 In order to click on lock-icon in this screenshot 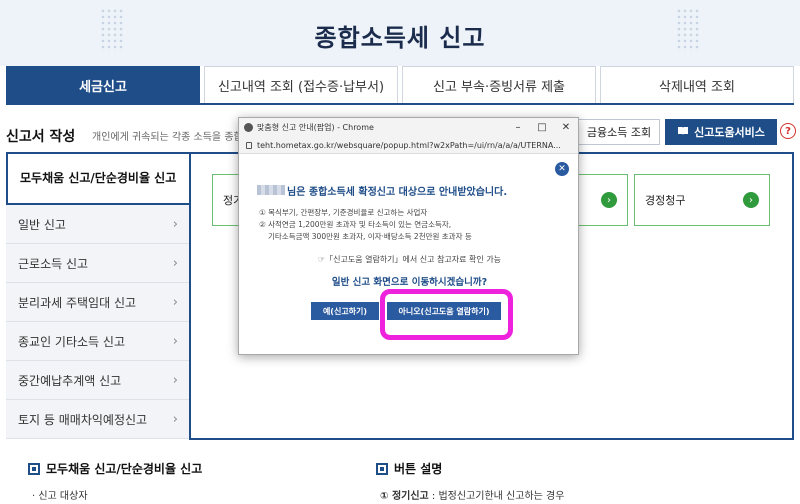, I will do `click(249, 145)`.